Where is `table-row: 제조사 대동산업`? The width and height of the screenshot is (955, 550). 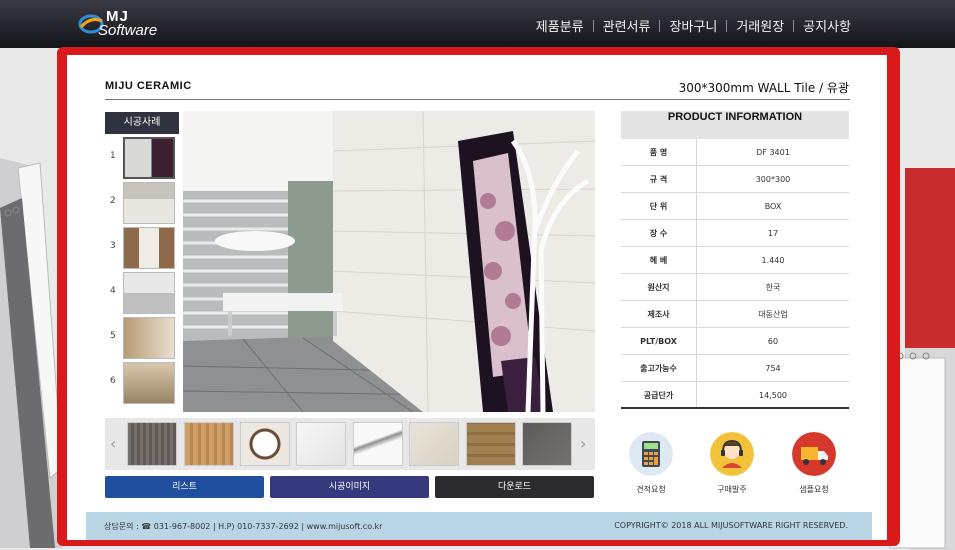
table-row: 제조사 대동산업 is located at coordinates (735, 314).